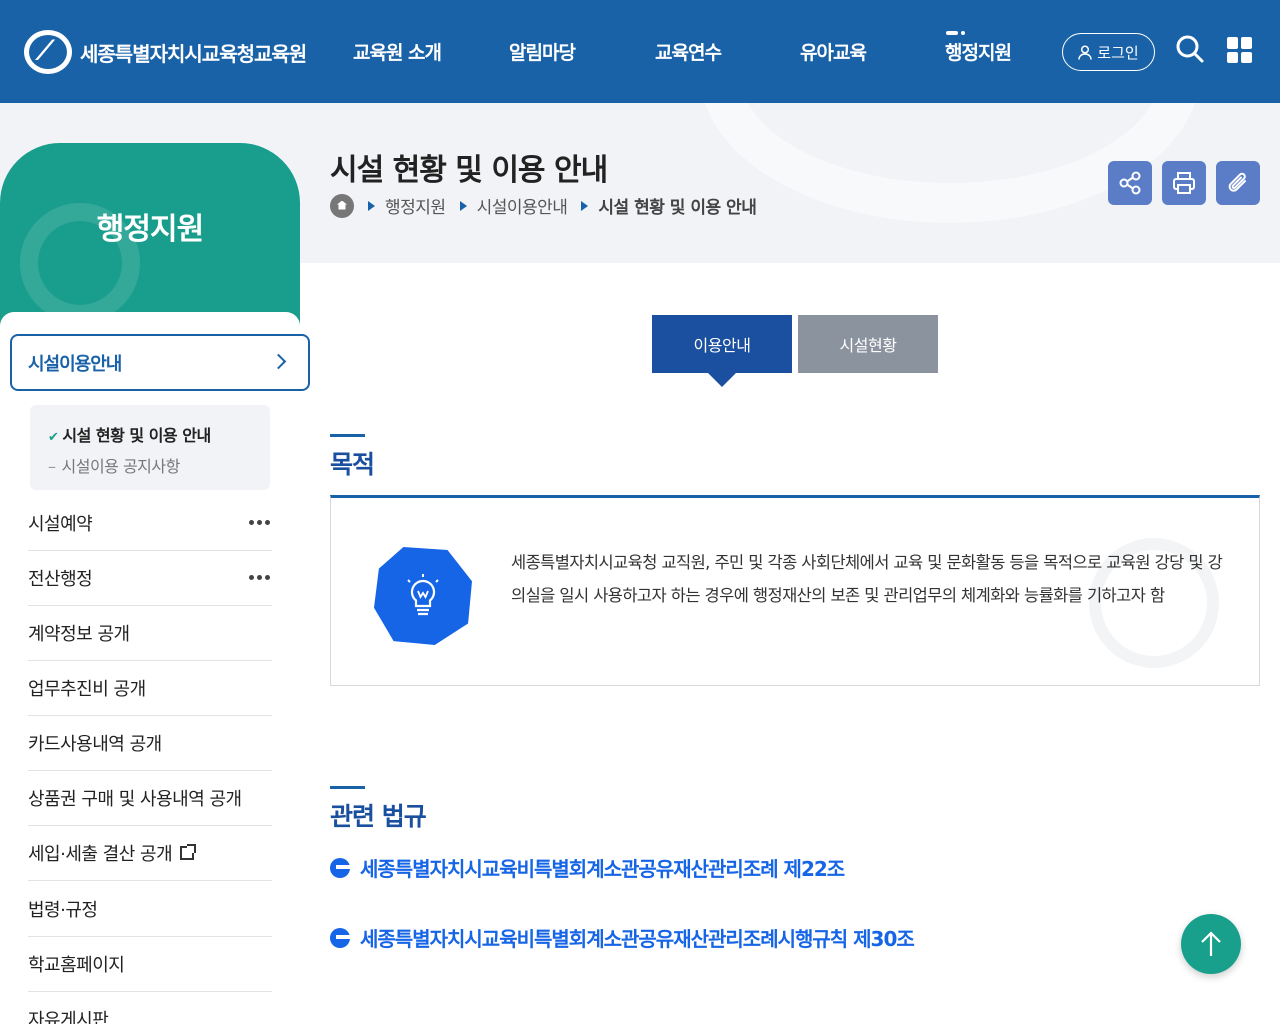 The width and height of the screenshot is (1280, 1024). What do you see at coordinates (135, 799) in the screenshot?
I see `sidebar-item-label: 상품권 구매 및 사용내역 공개` at bounding box center [135, 799].